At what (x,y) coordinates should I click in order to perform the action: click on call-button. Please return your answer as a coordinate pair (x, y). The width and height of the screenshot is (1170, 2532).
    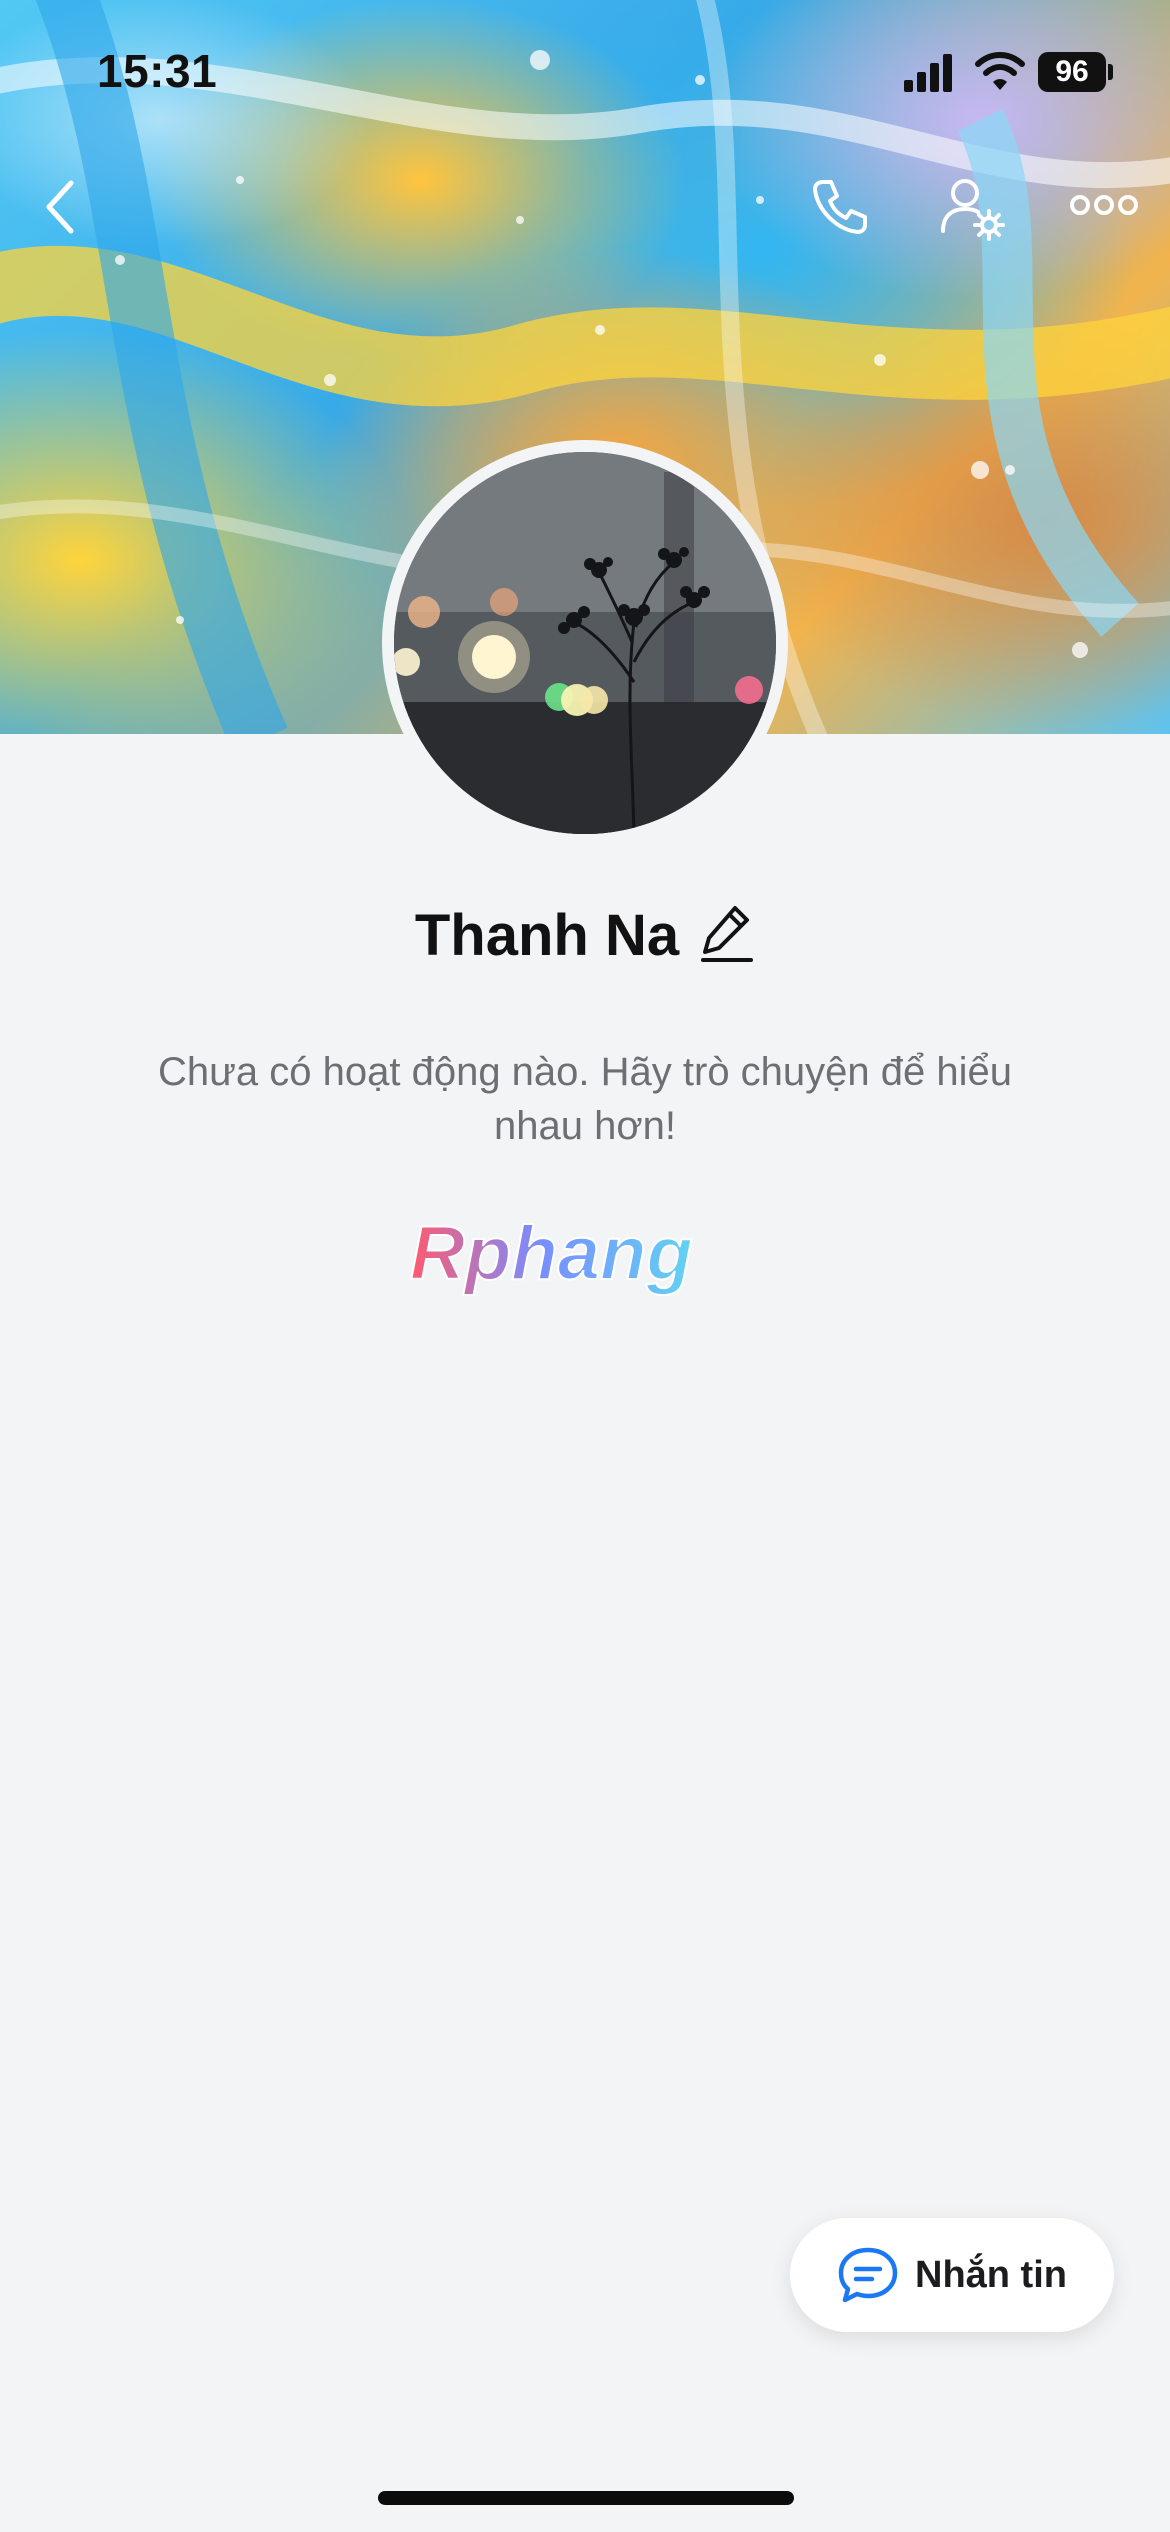
    Looking at the image, I should click on (840, 207).